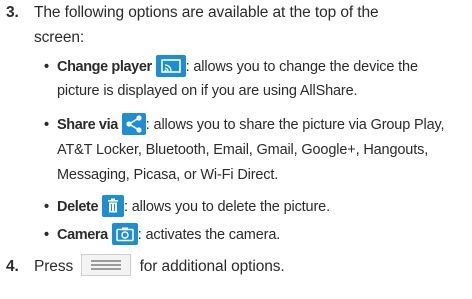  I want to click on bullet-line: Camera : activates the camera., so click(169, 234).